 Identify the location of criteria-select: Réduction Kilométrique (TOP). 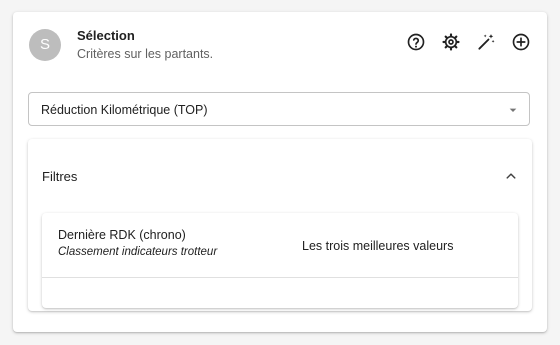
(279, 109).